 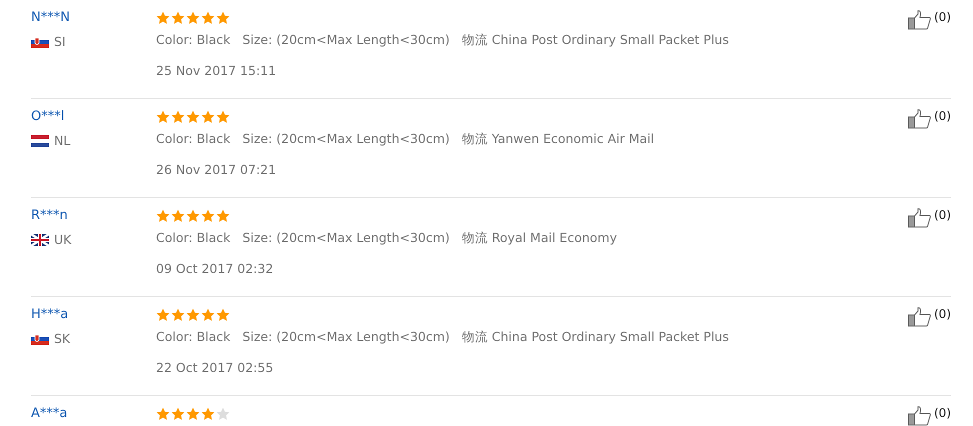 What do you see at coordinates (47, 116) in the screenshot?
I see `reviewer-name: O***l` at bounding box center [47, 116].